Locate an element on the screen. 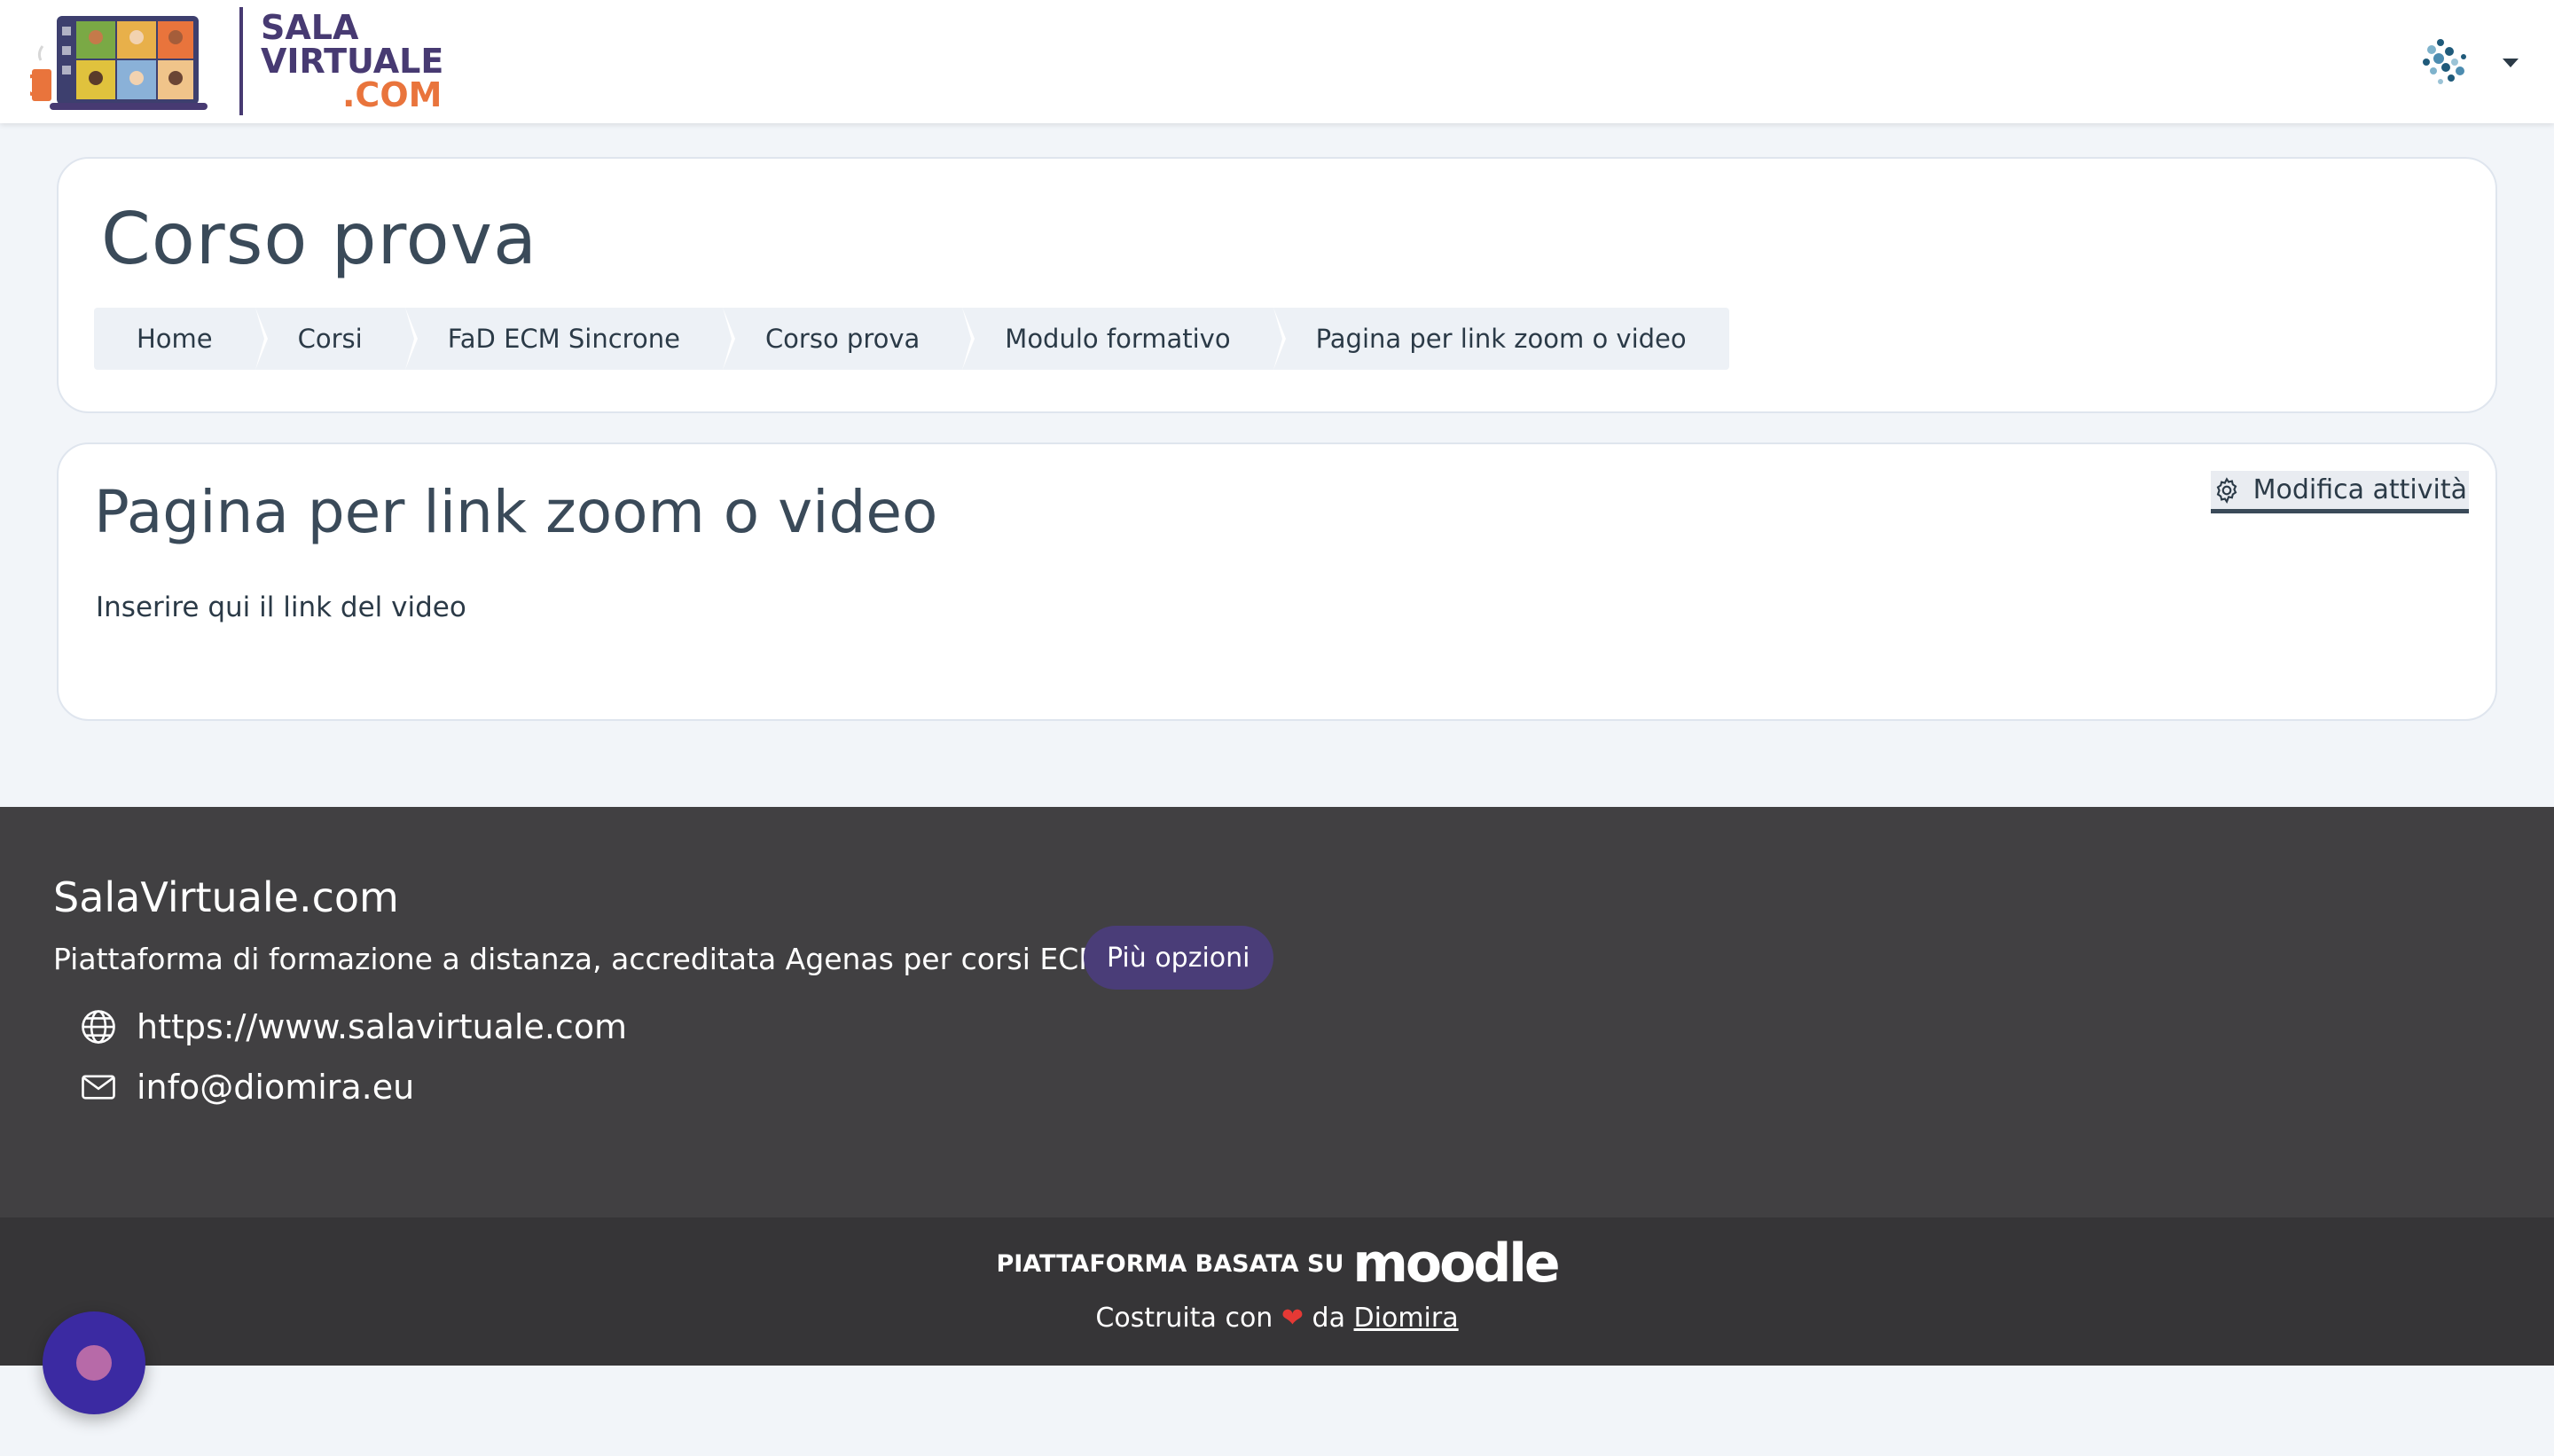  chat-launcher-button is located at coordinates (94, 1362).